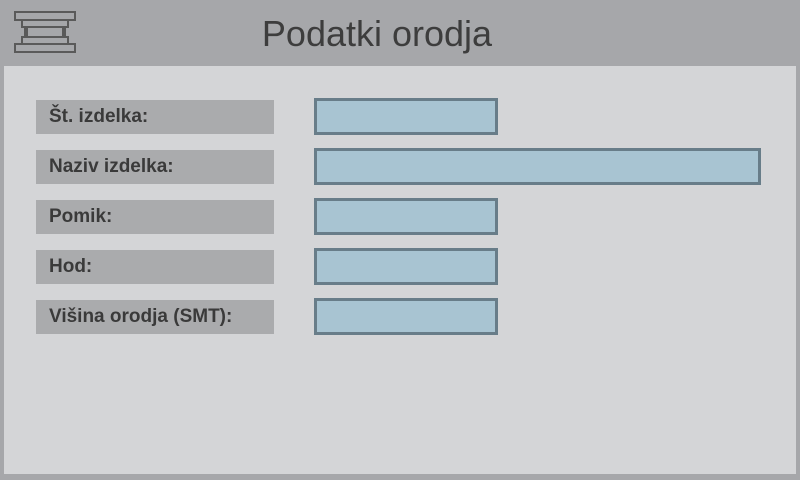  What do you see at coordinates (406, 316) in the screenshot?
I see `tool-height-field` at bounding box center [406, 316].